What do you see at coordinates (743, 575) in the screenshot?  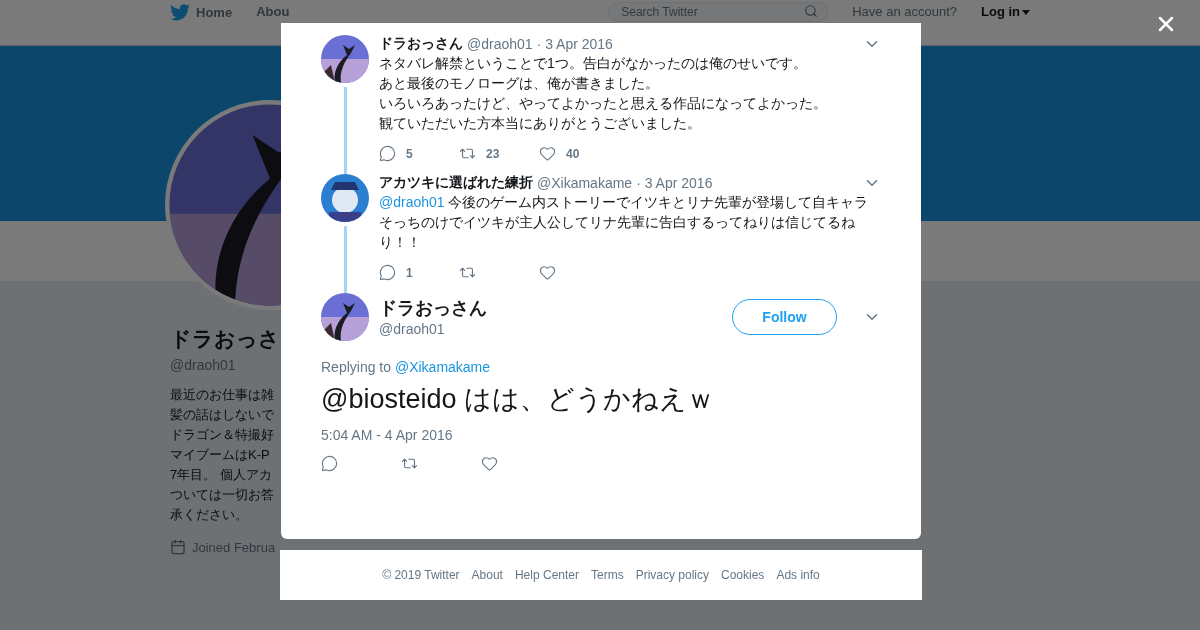 I see `footer-link: Cookies` at bounding box center [743, 575].